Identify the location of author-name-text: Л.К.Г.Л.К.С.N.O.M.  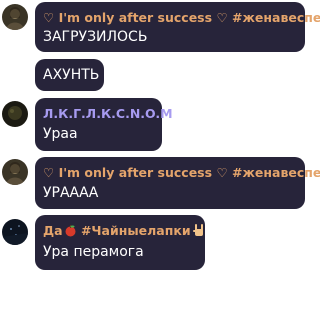
(108, 113).